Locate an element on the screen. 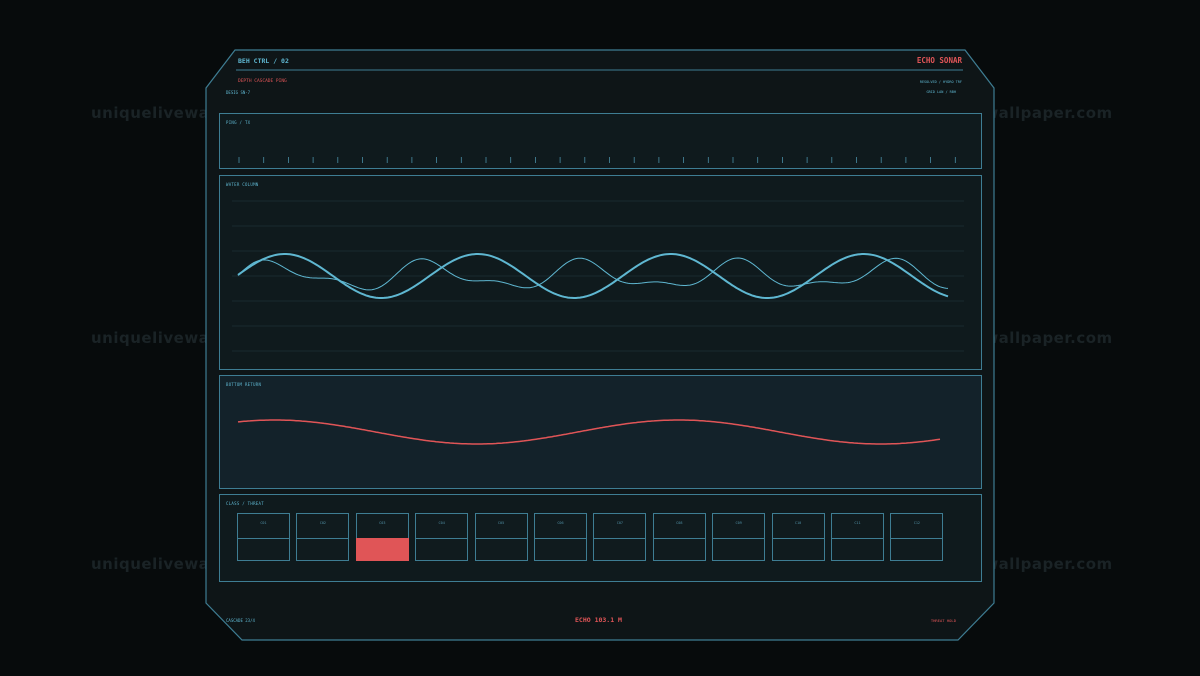 The width and height of the screenshot is (1200, 676). header-meta-2: GRID LAN / RBH is located at coordinates (941, 92).